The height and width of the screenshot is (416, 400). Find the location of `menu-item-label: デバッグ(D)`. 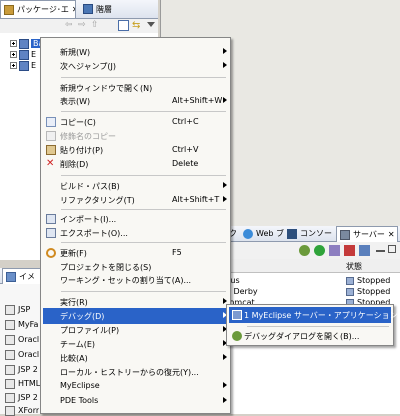

menu-item-label: デバッグ(D) is located at coordinates (82, 316).